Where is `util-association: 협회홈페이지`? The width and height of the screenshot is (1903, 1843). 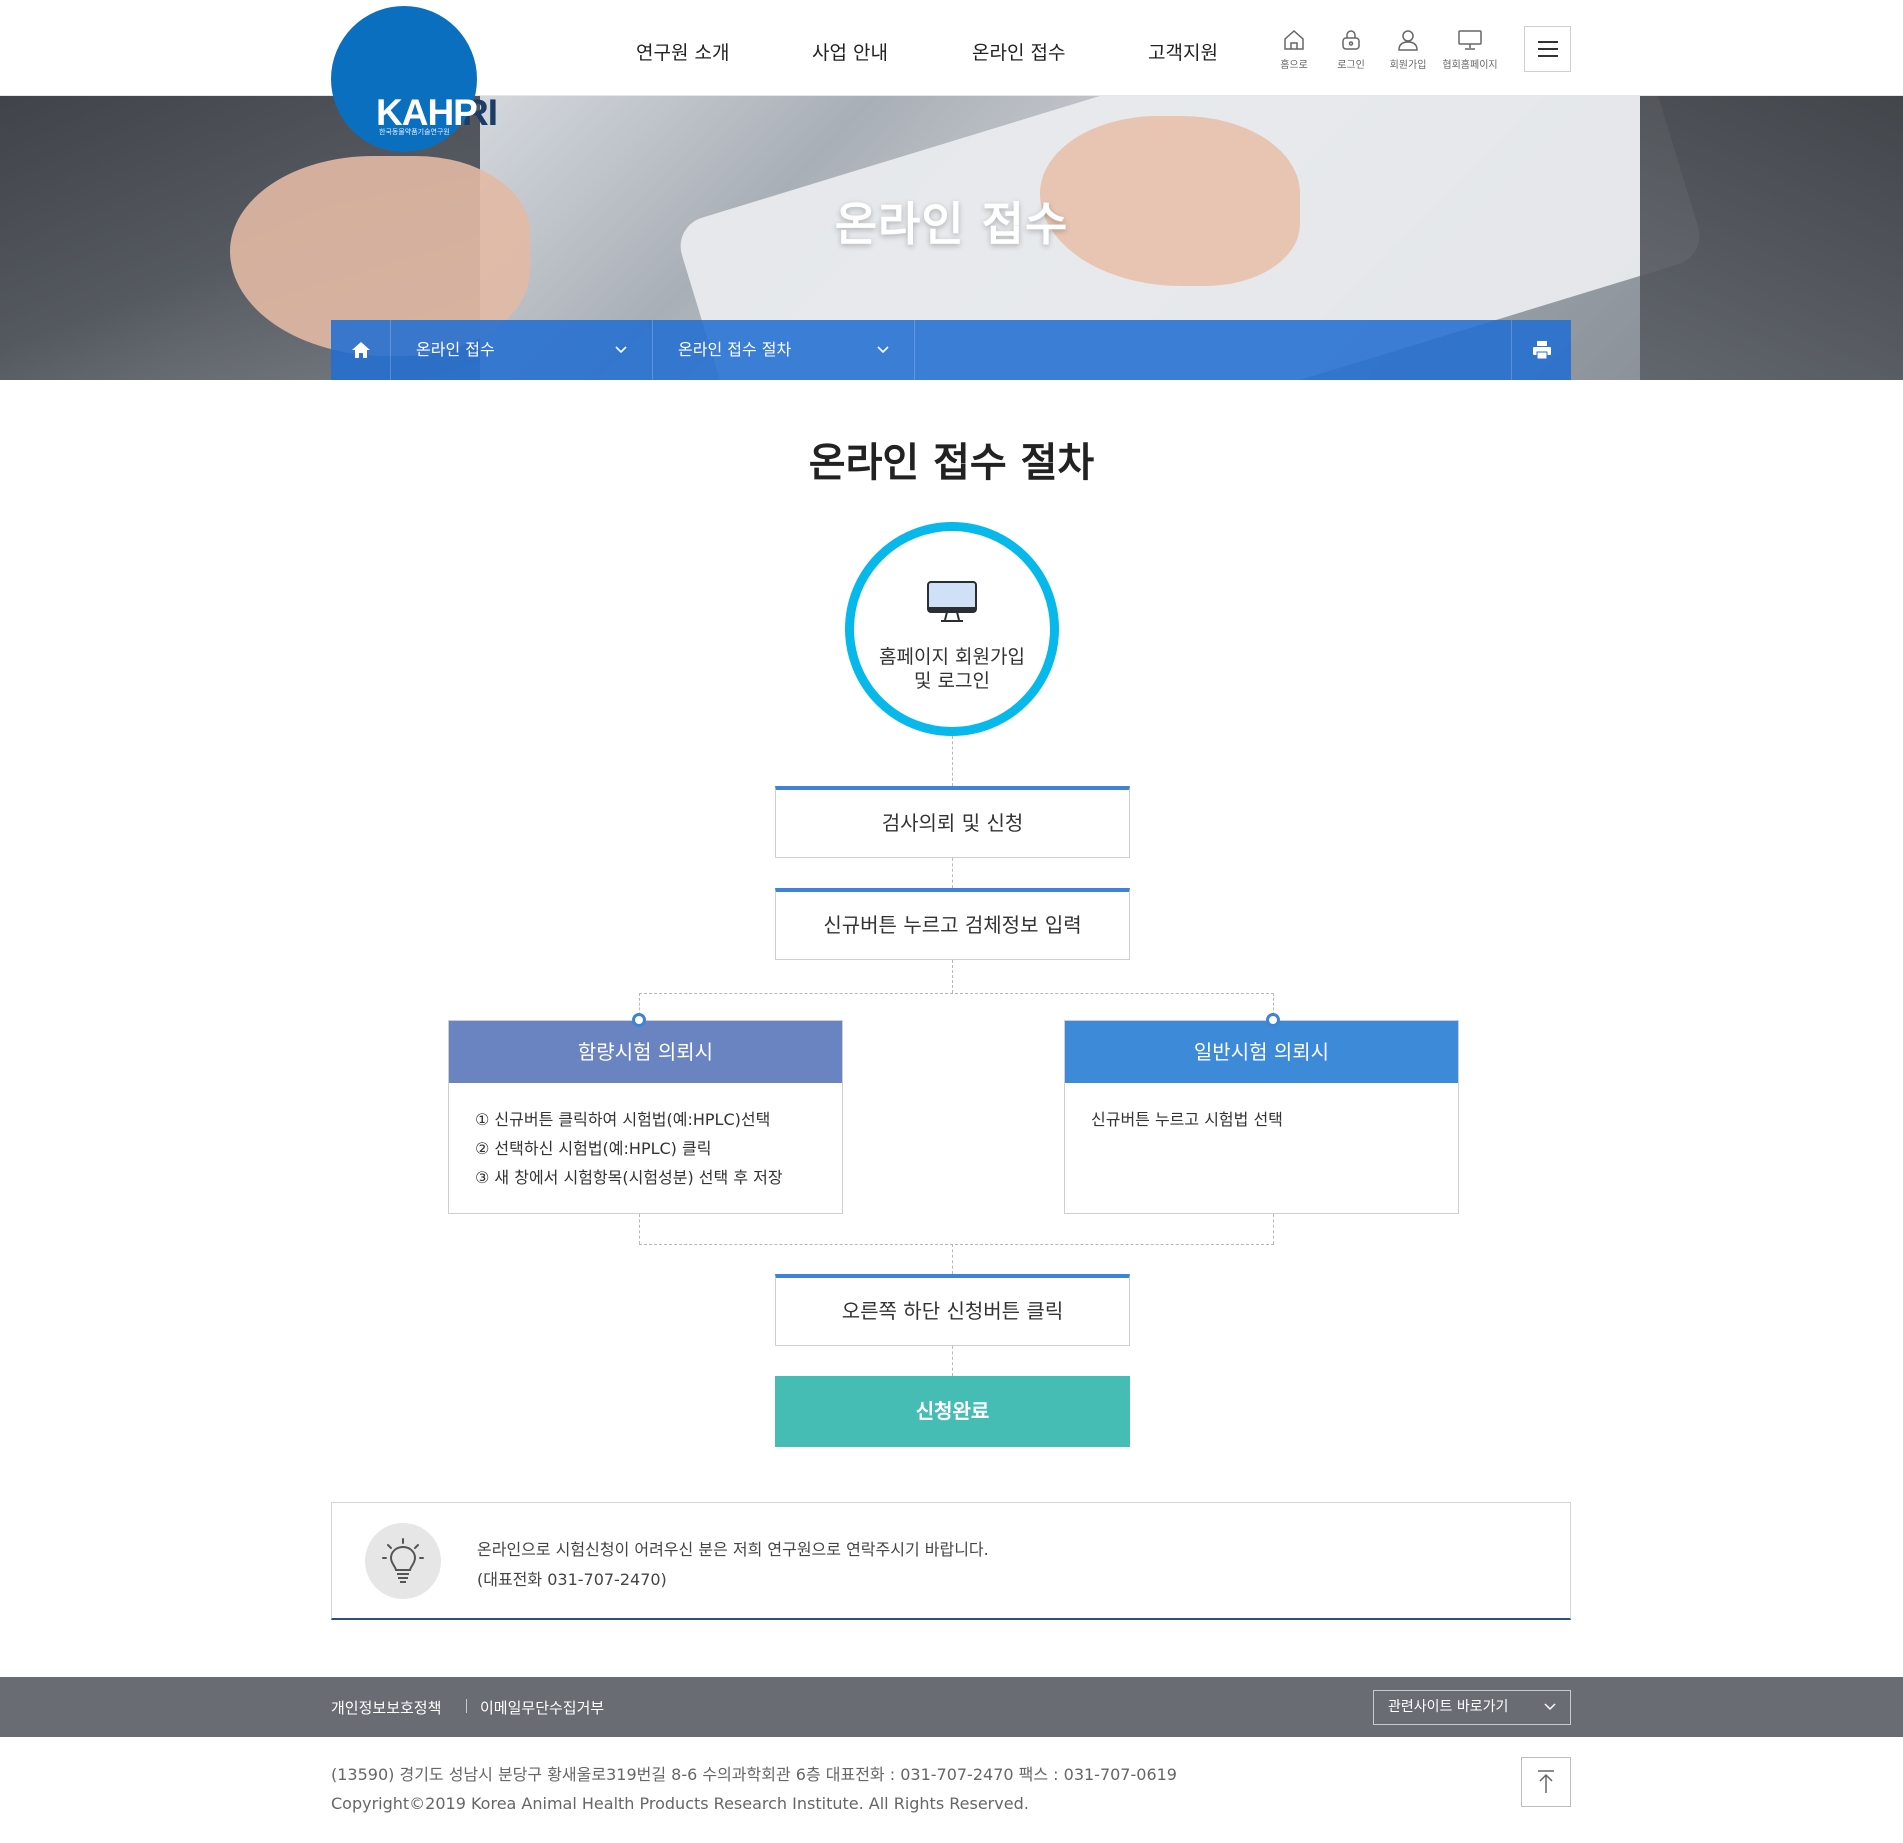
util-association: 협회홈페이지 is located at coordinates (1470, 49).